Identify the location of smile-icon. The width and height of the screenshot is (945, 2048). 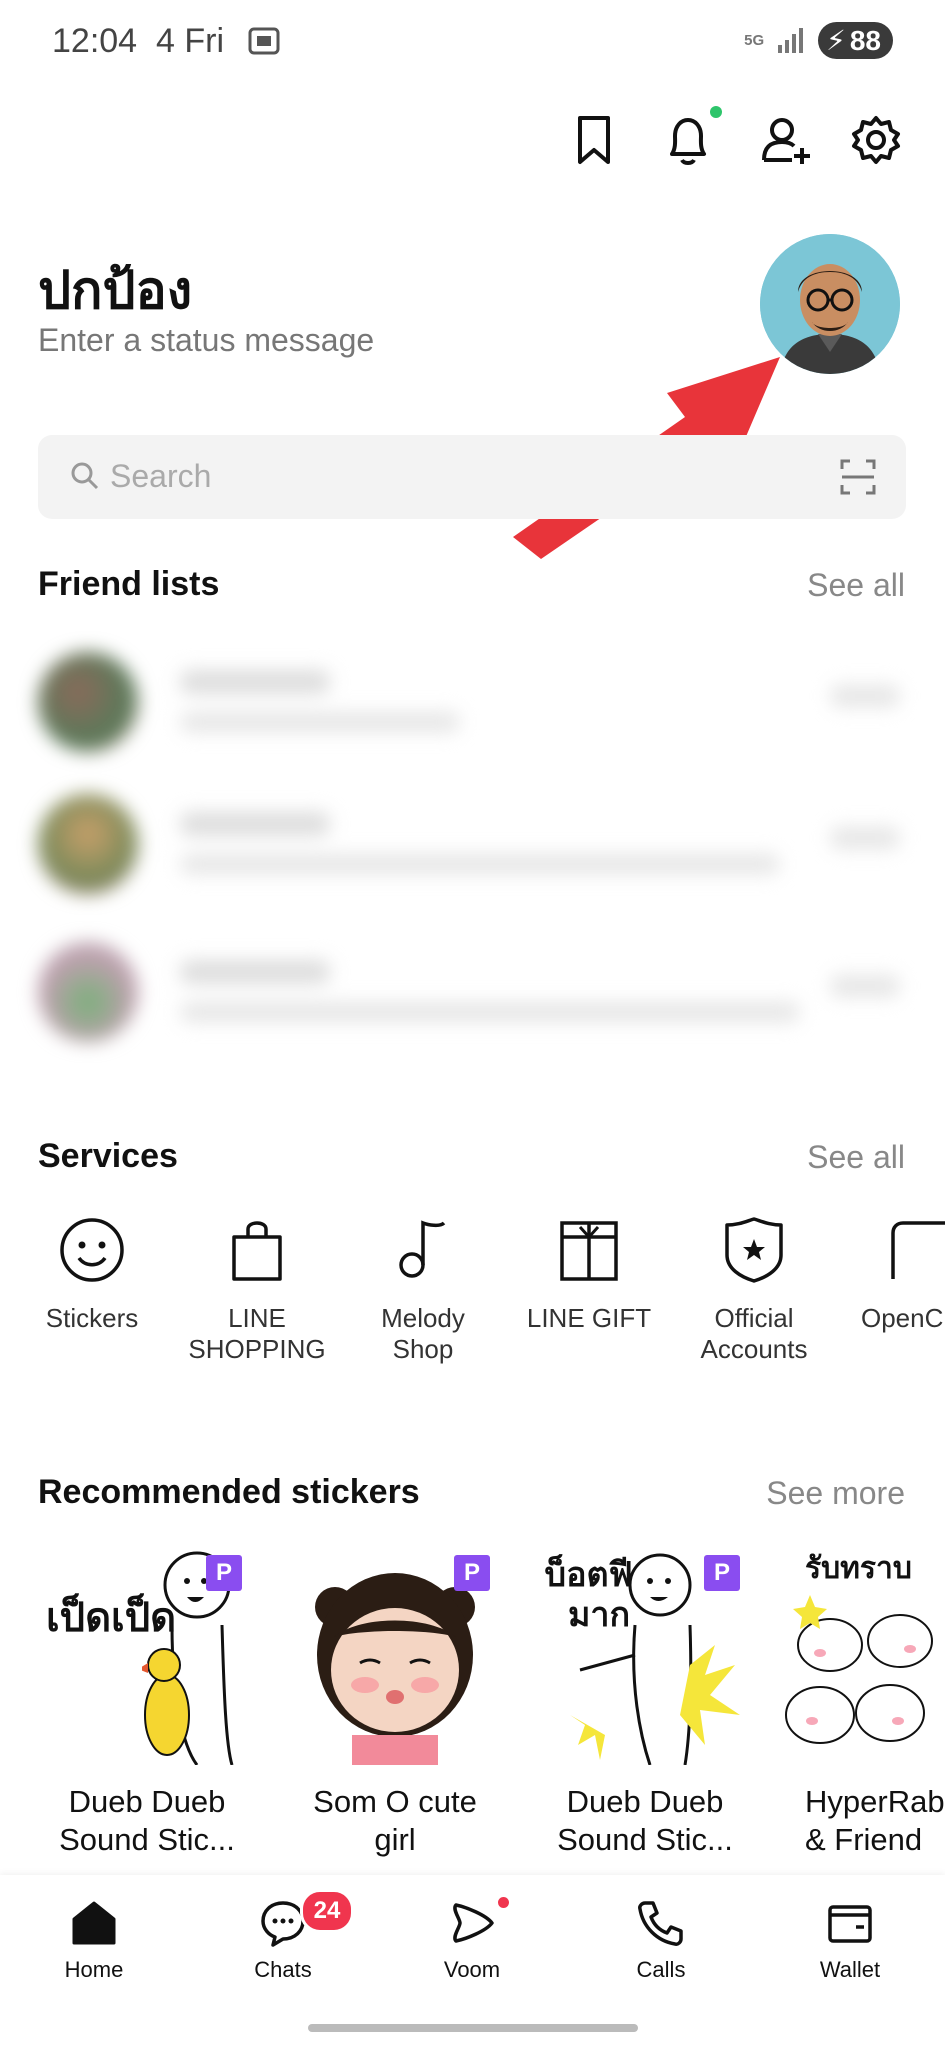
(92, 1250).